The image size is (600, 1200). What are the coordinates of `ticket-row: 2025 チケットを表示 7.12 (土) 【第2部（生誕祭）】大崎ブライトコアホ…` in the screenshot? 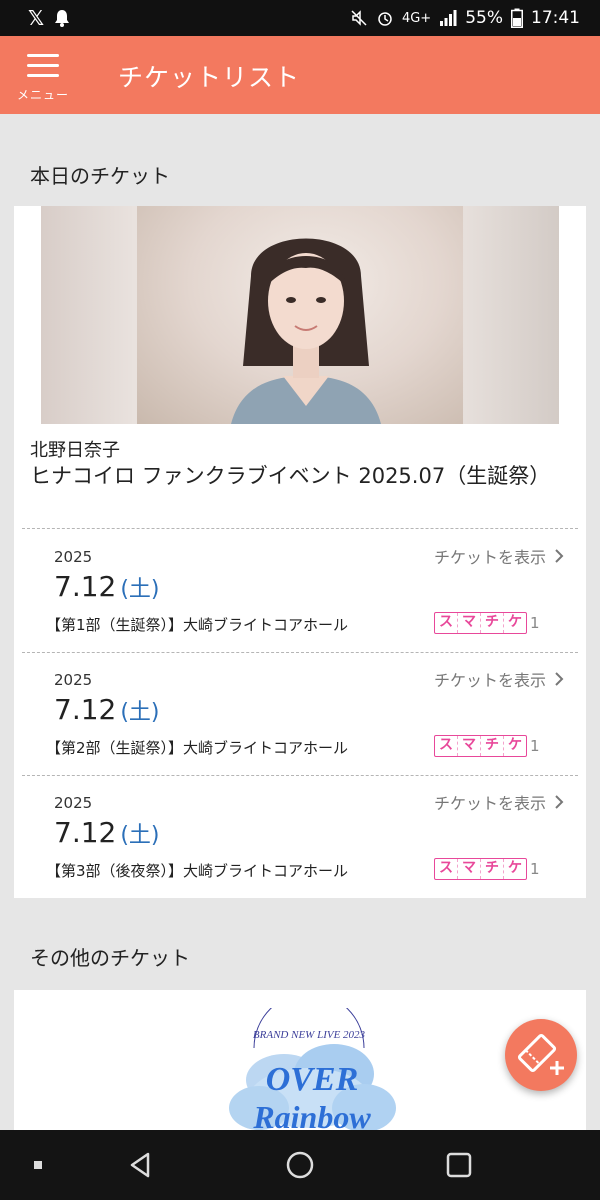 It's located at (300, 713).